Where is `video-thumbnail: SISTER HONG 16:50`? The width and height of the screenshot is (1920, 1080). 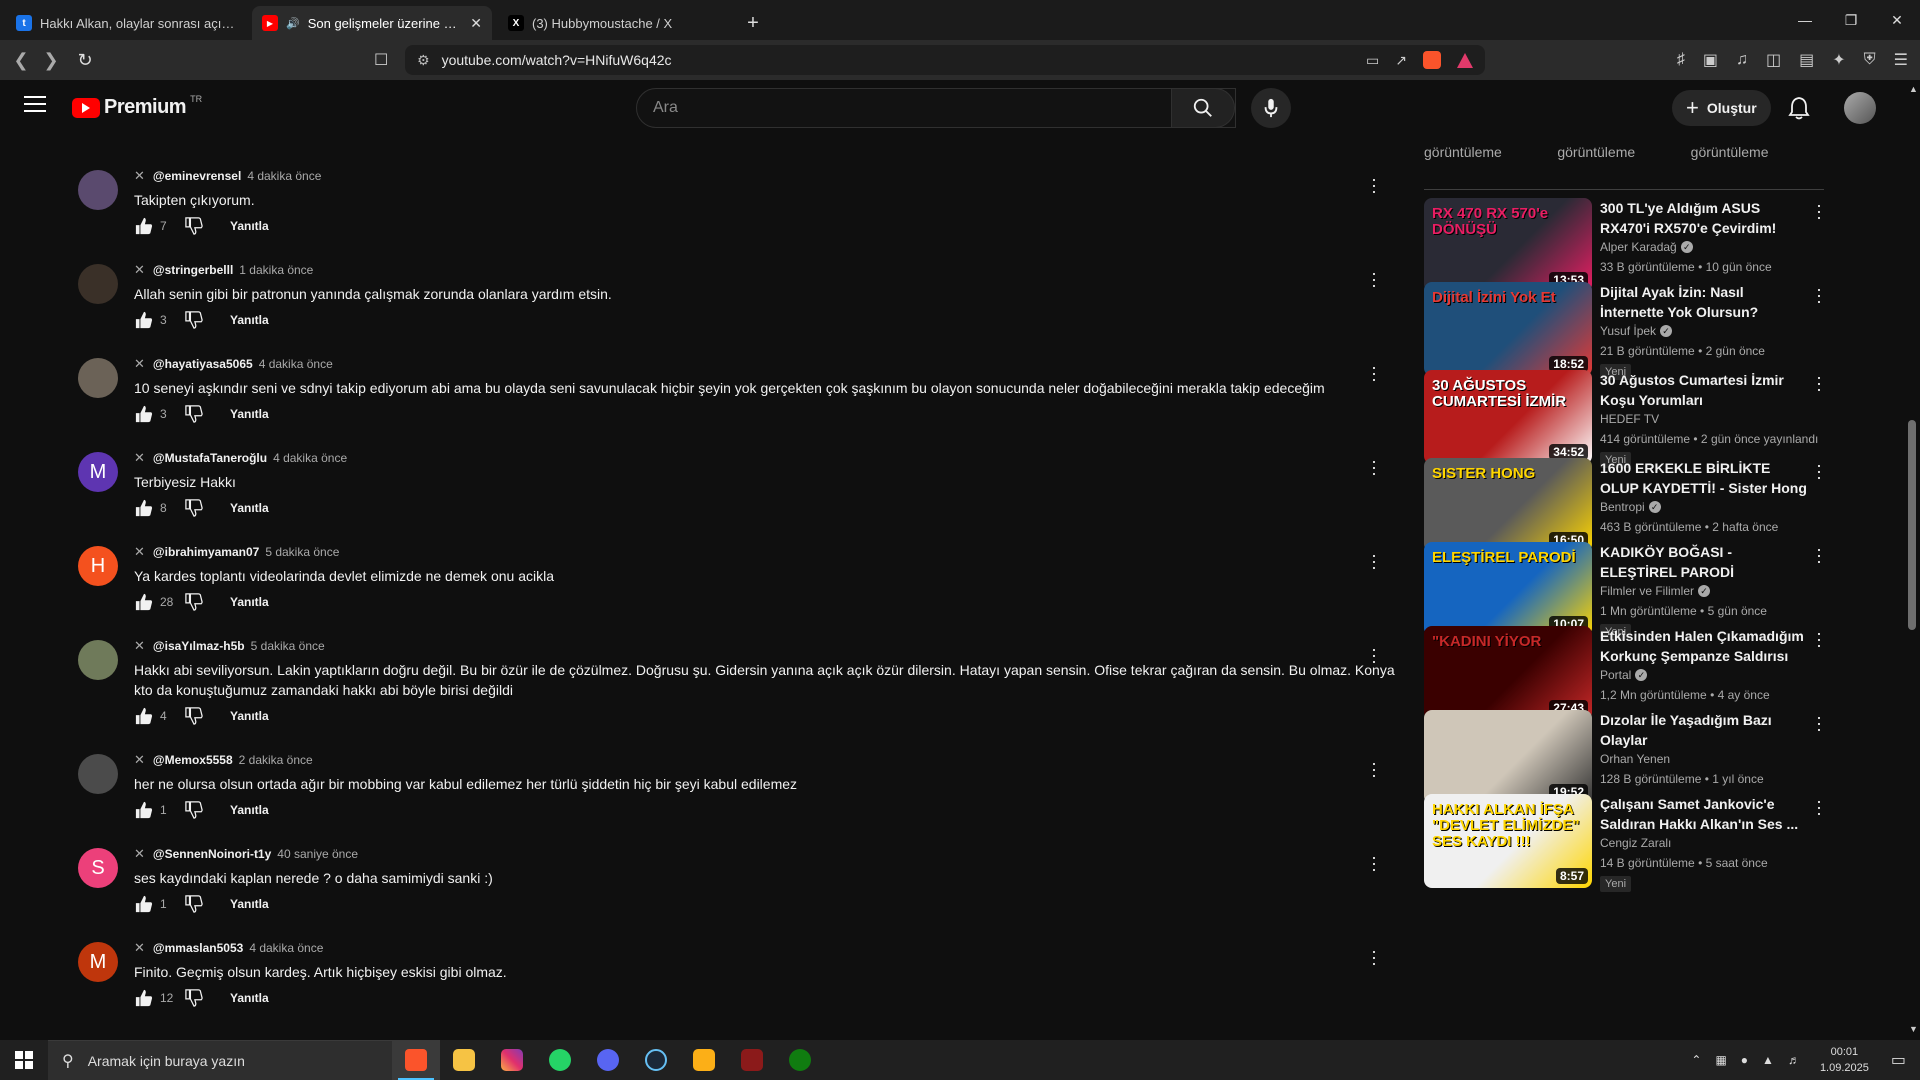 video-thumbnail: SISTER HONG 16:50 is located at coordinates (1508, 505).